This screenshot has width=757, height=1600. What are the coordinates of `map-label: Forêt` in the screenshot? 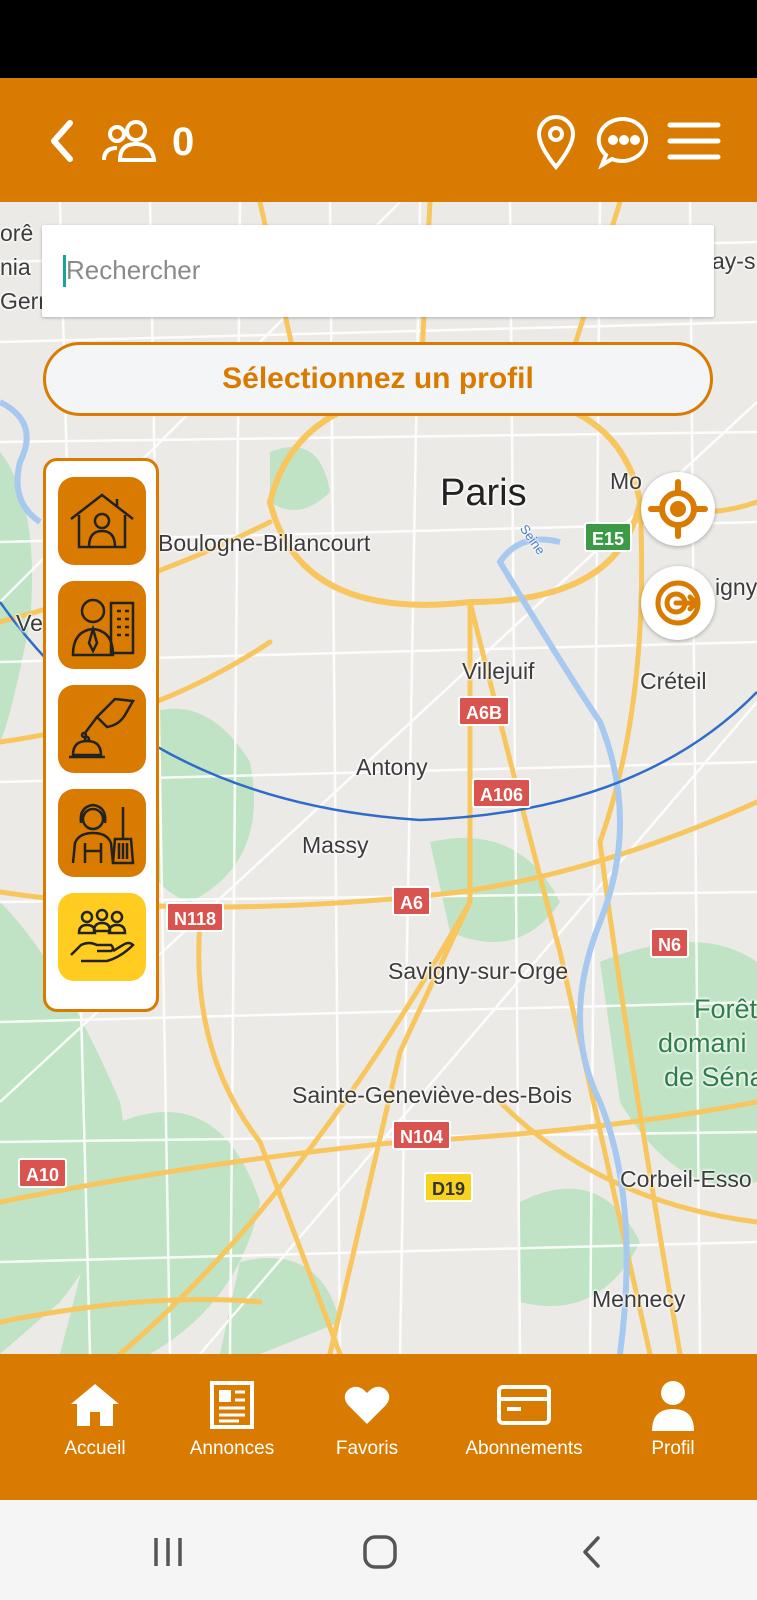 It's located at (725, 1009).